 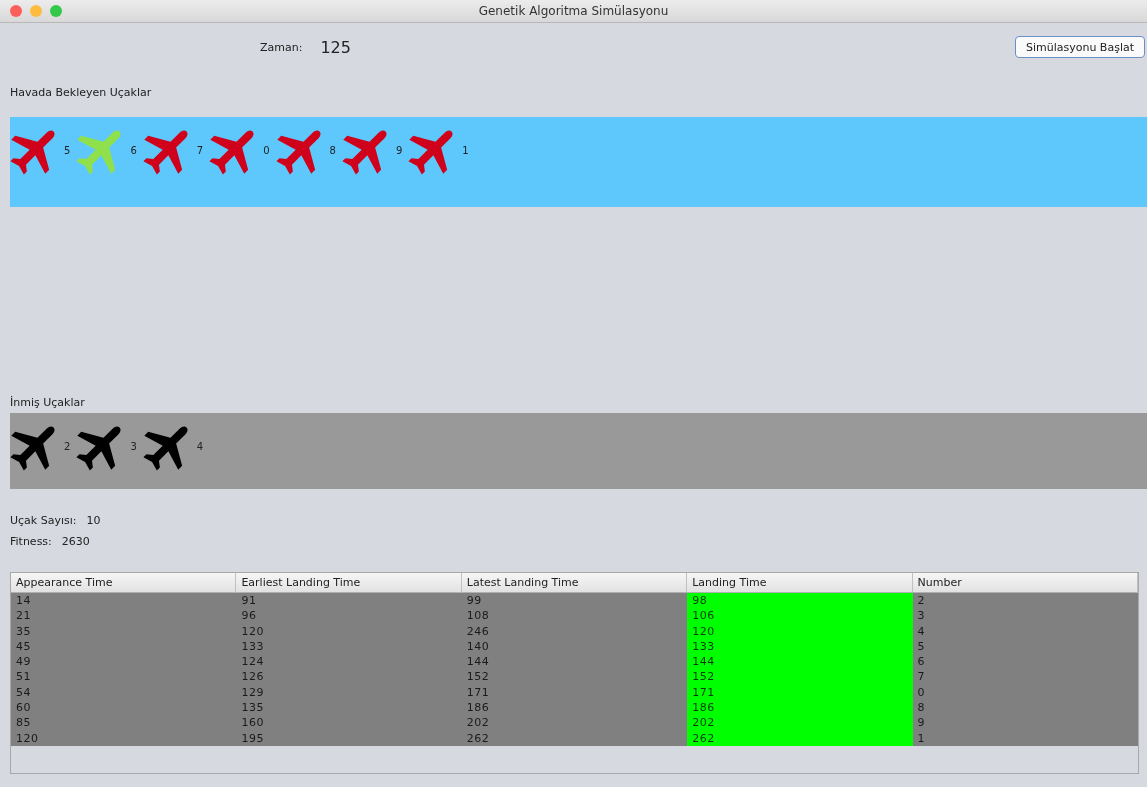 I want to click on section-title: Havada Bekleyen Uçaklar, so click(x=81, y=93).